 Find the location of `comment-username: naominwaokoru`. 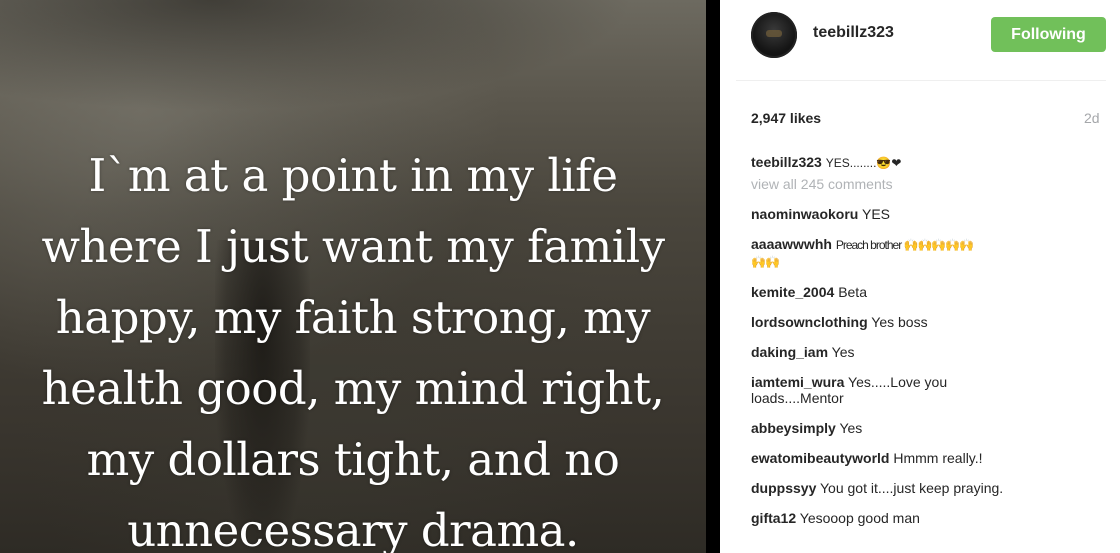

comment-username: naominwaokoru is located at coordinates (804, 214).